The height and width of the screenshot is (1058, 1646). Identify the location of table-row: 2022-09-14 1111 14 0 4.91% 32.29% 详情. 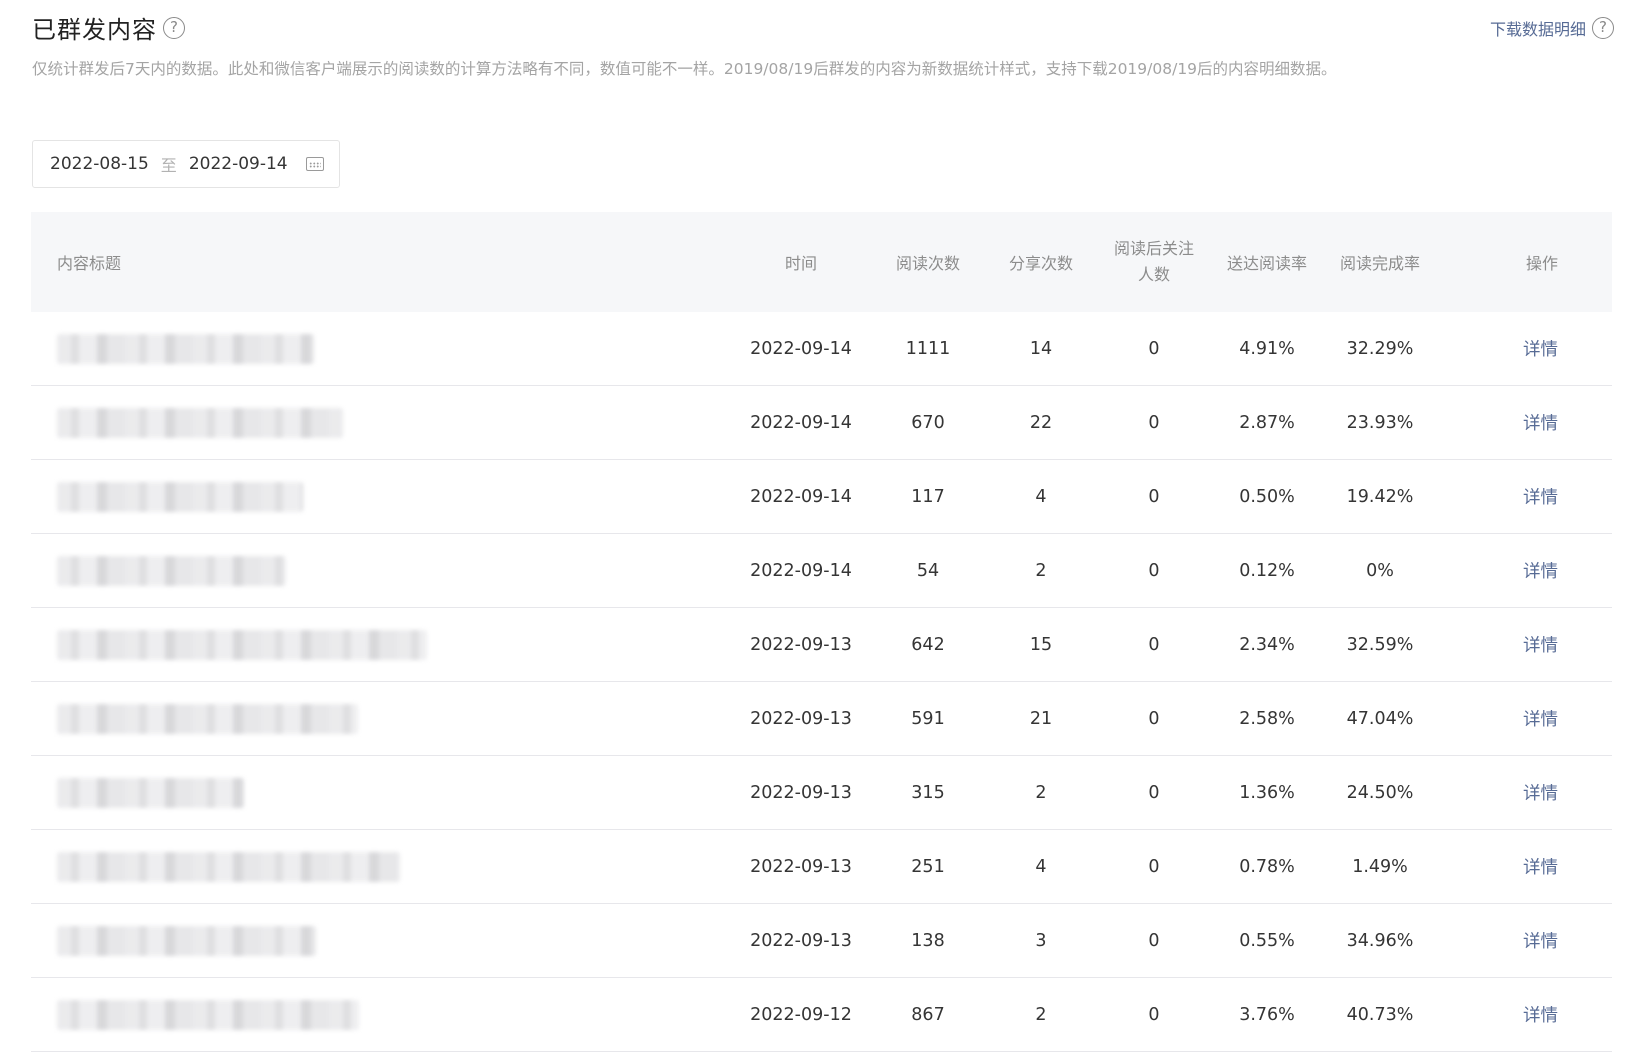
(821, 349).